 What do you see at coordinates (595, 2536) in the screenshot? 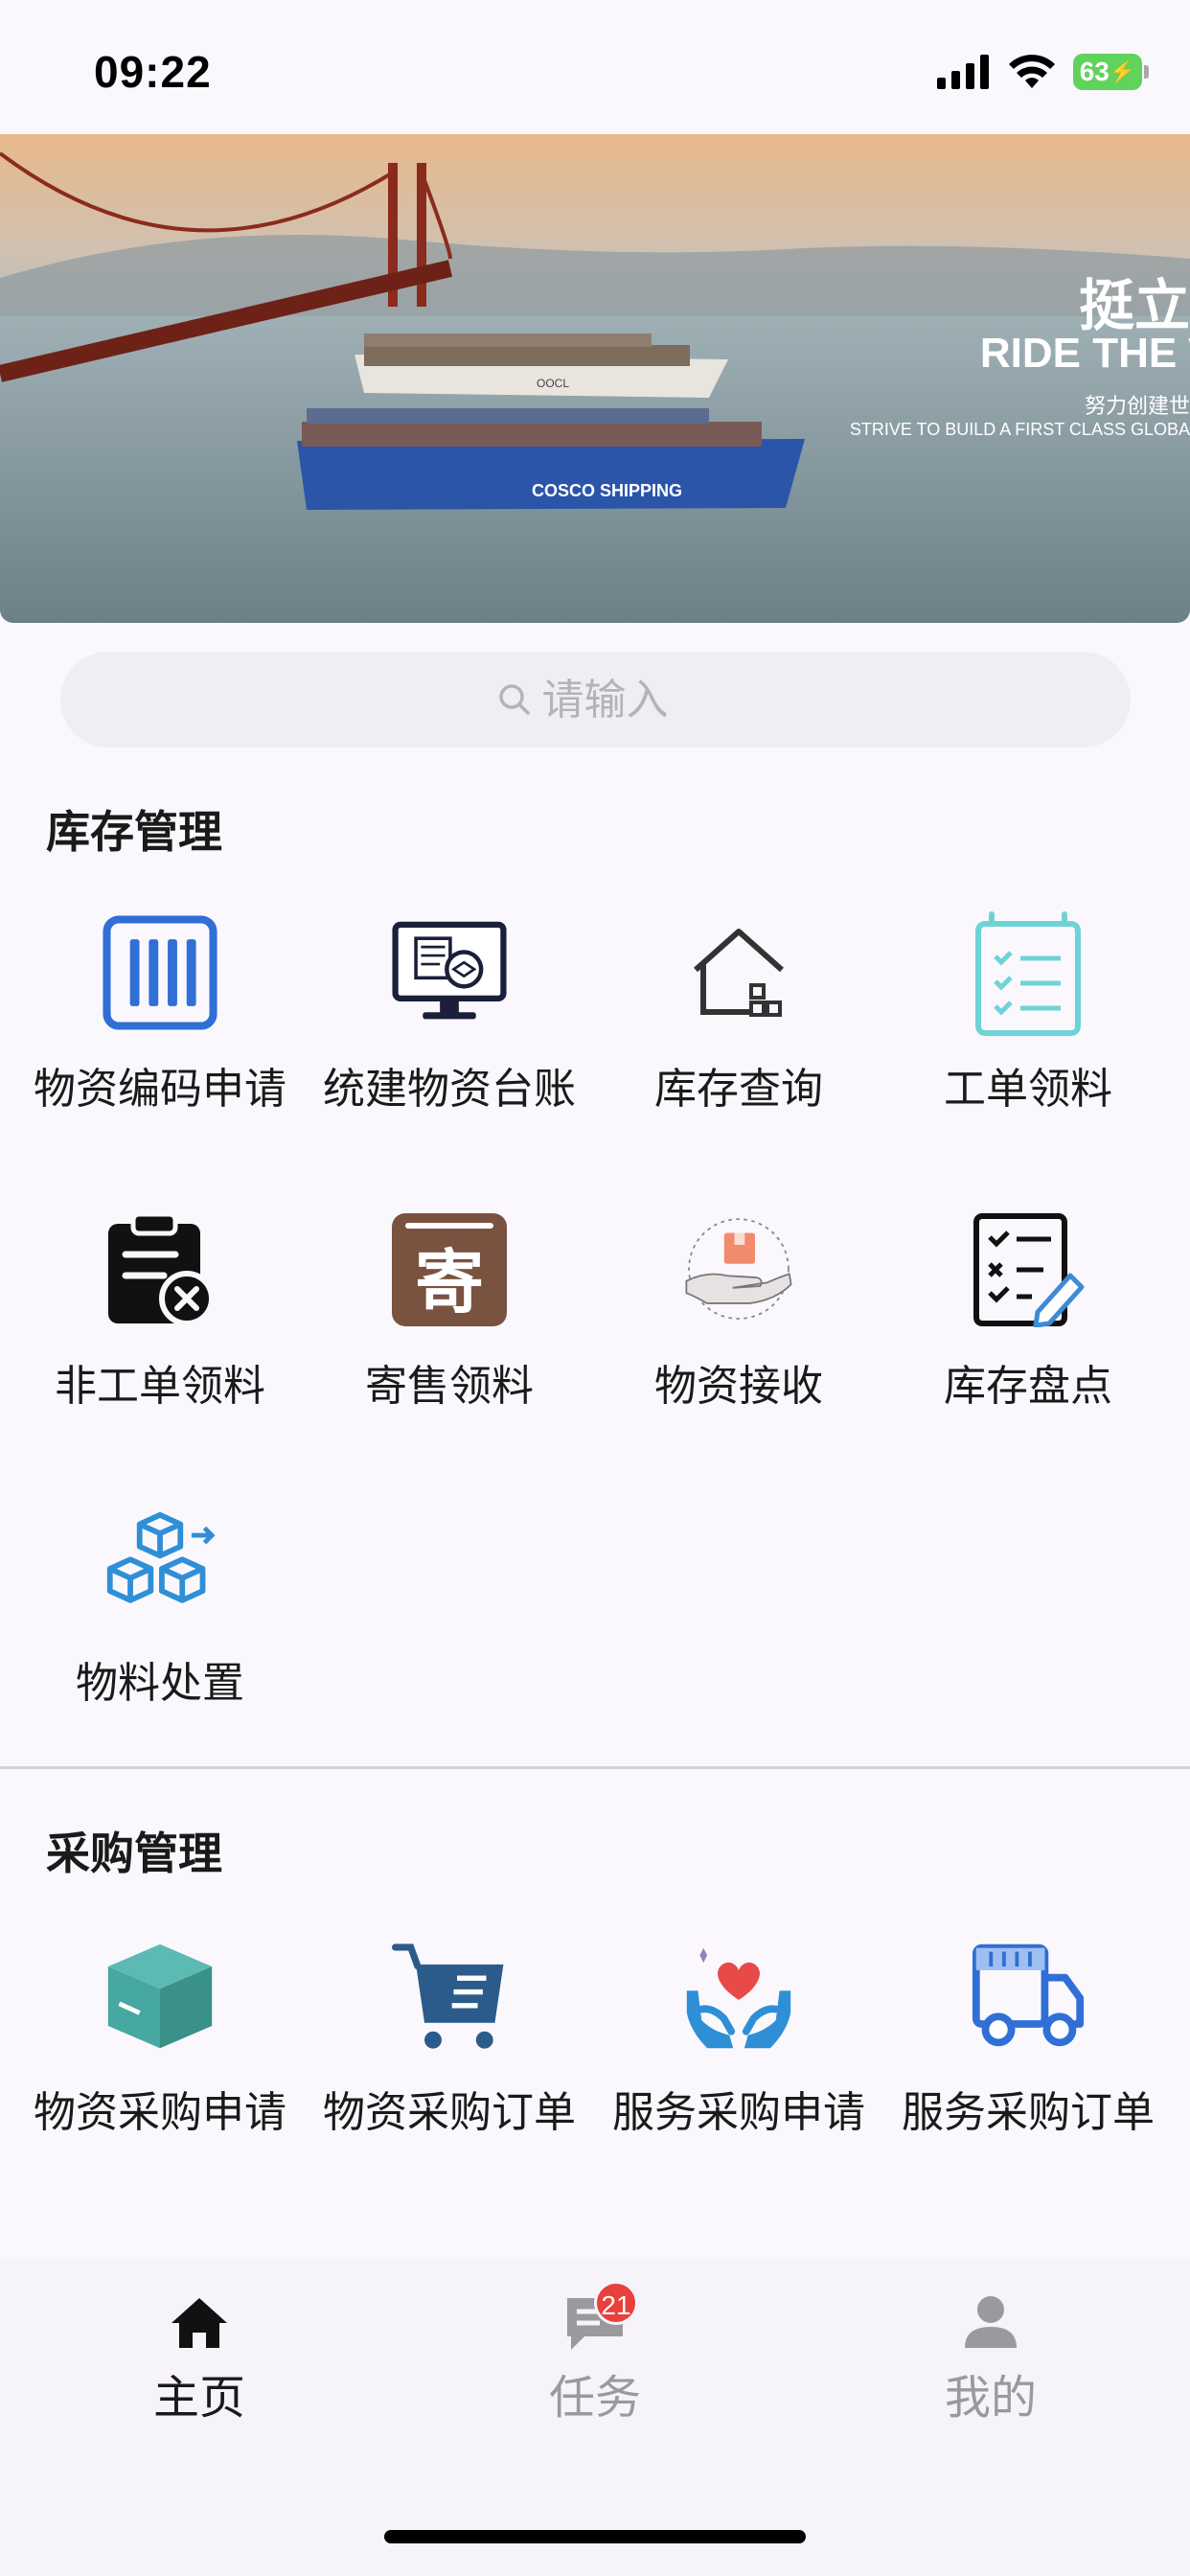
I see `home-indicator` at bounding box center [595, 2536].